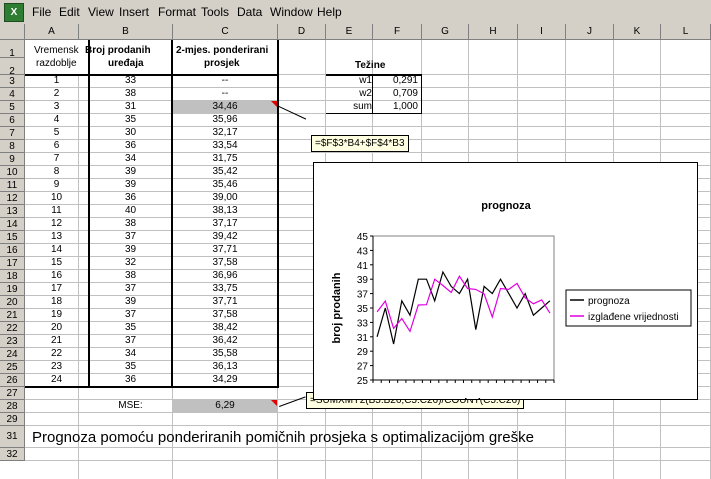  I want to click on cell-period: 16, so click(56, 275).